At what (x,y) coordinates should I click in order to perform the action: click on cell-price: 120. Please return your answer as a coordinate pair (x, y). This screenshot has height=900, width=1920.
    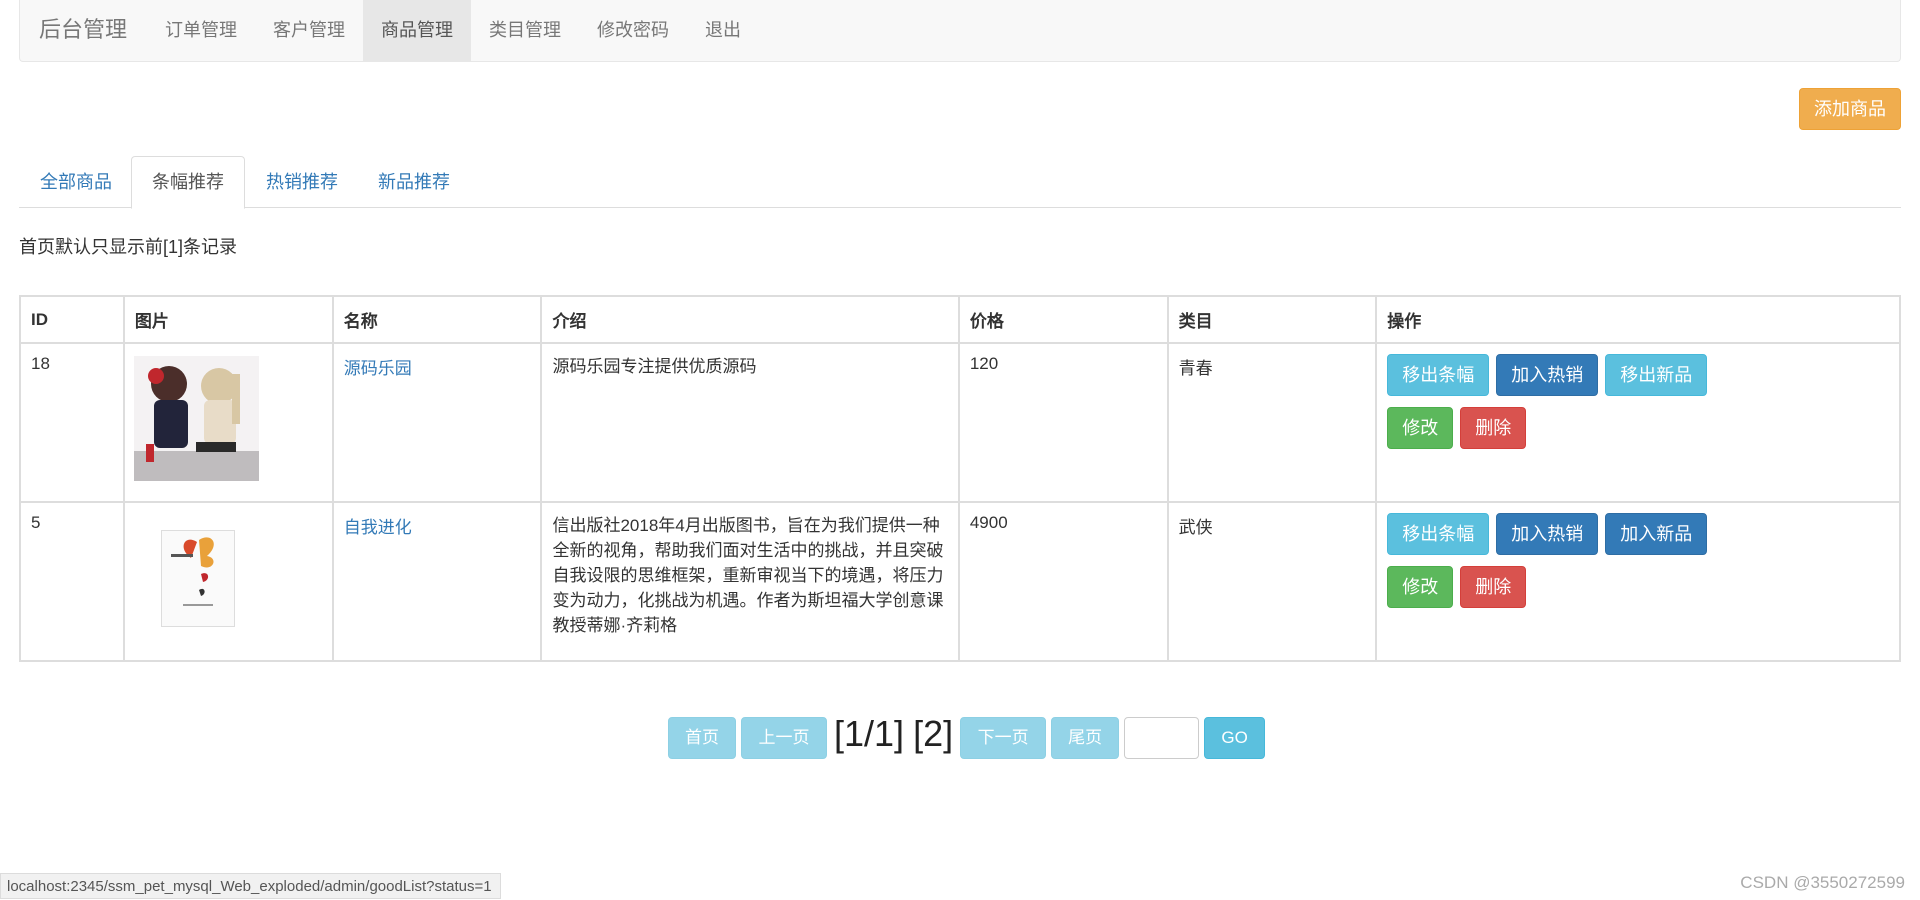
    Looking at the image, I should click on (1063, 422).